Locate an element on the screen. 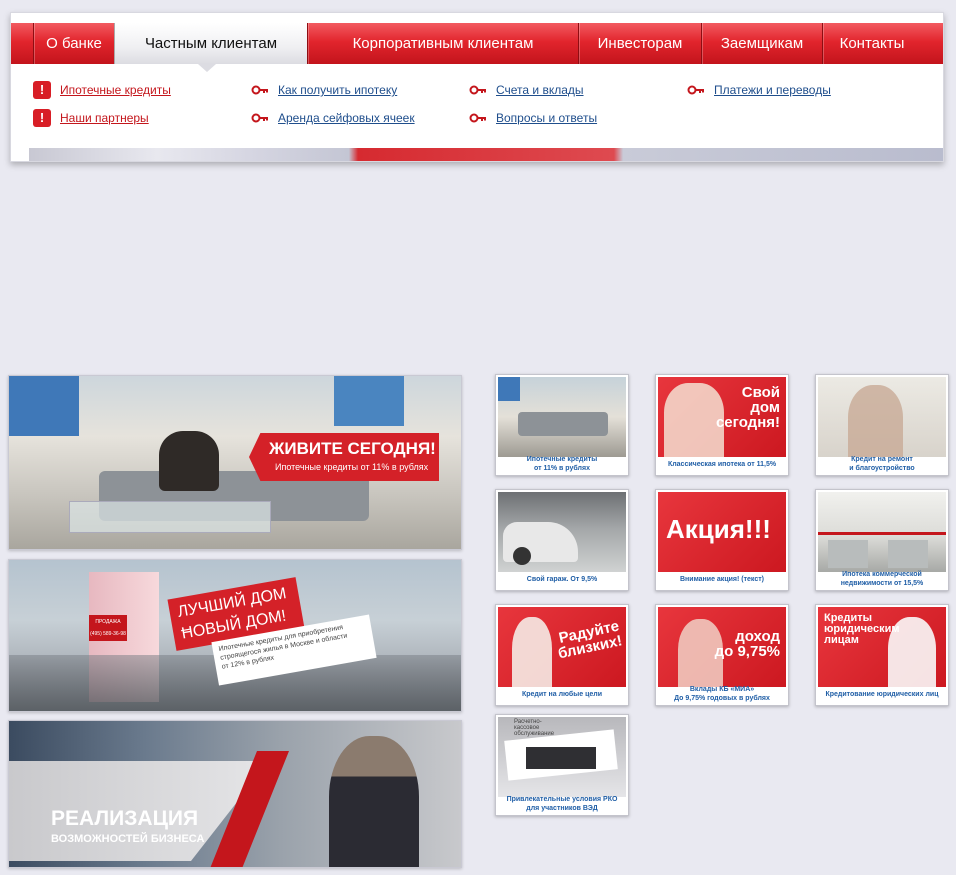  submenu-link-mortgage: Ипотечные кредиты is located at coordinates (115, 90).